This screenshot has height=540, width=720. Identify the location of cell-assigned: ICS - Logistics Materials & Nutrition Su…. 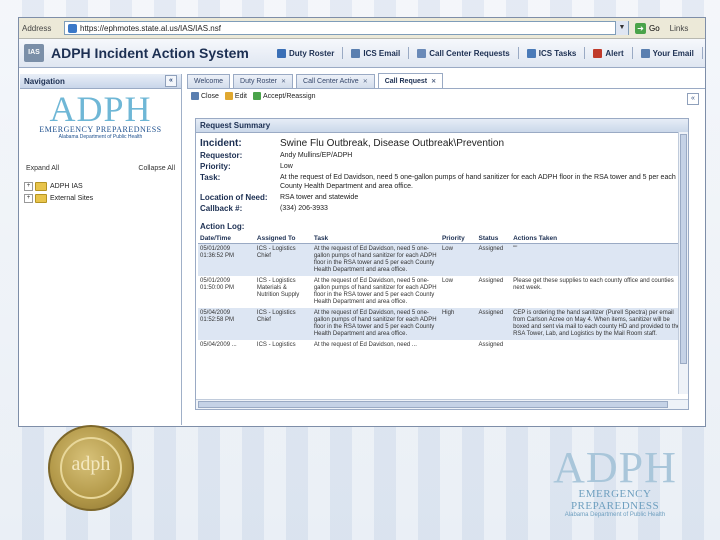
(278, 288).